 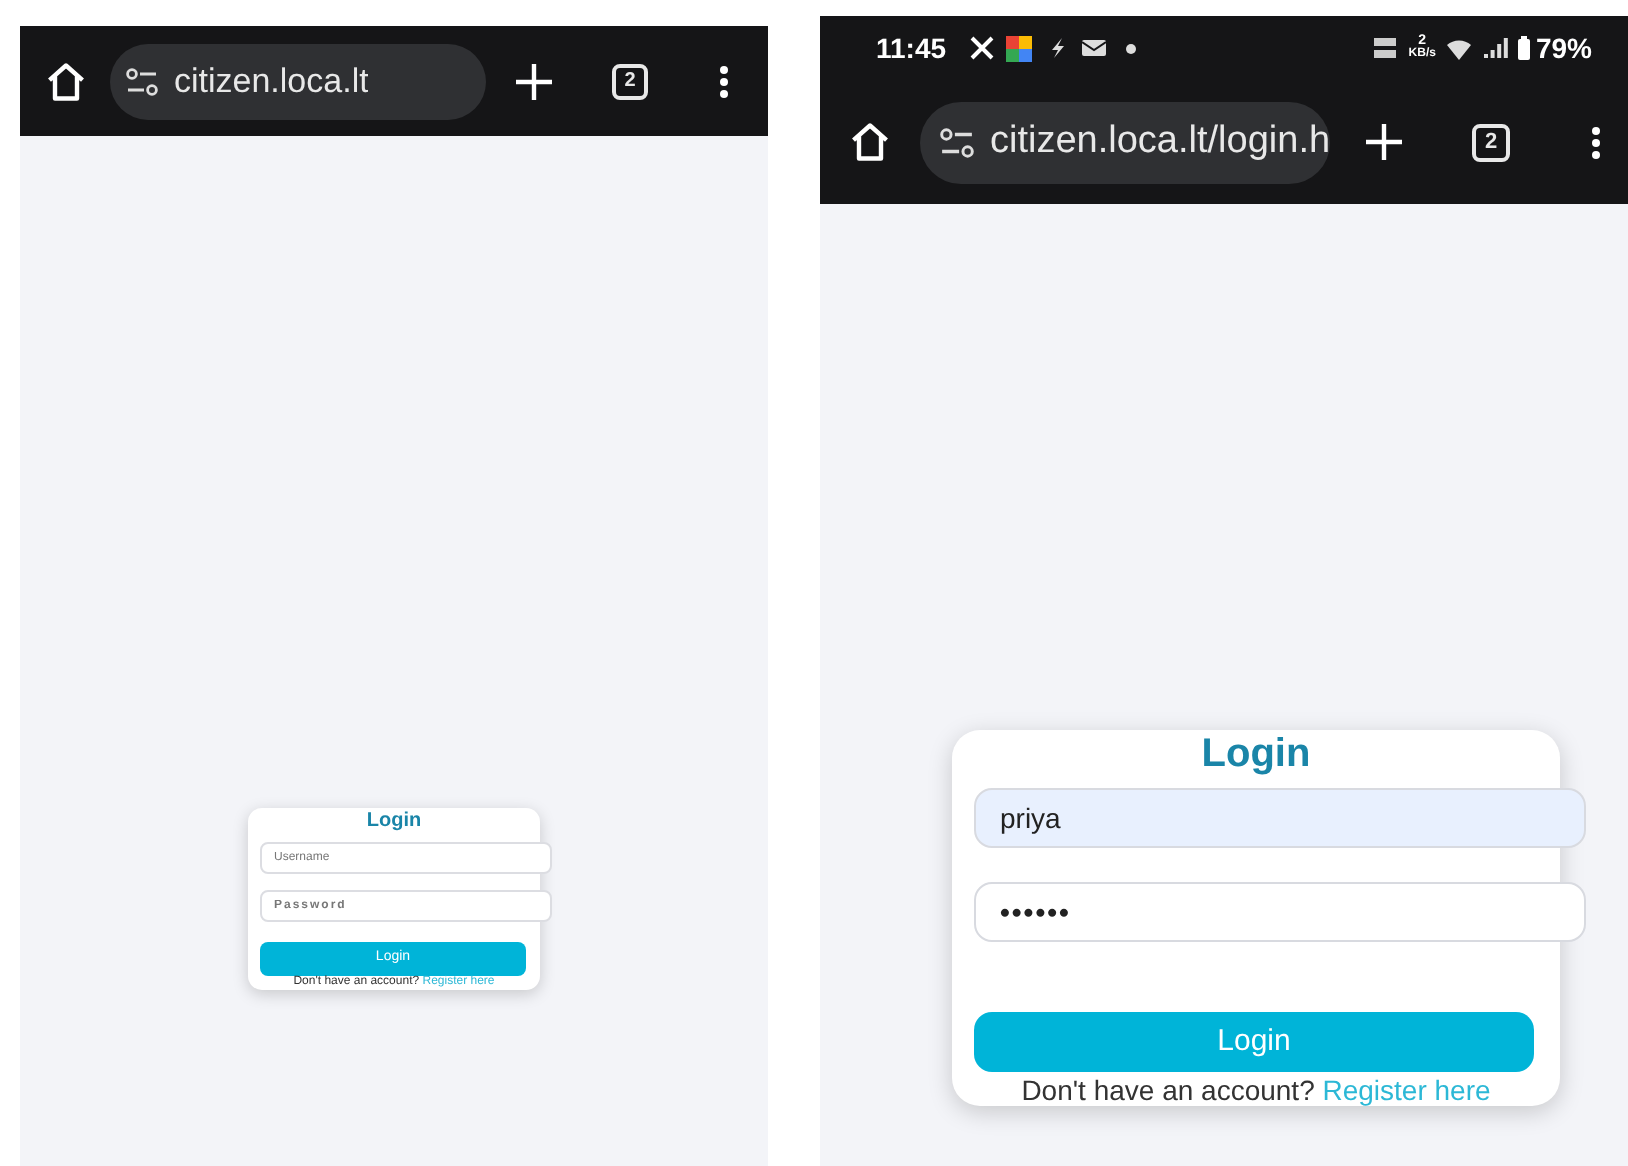 What do you see at coordinates (1280, 818) in the screenshot?
I see `username-field: priya` at bounding box center [1280, 818].